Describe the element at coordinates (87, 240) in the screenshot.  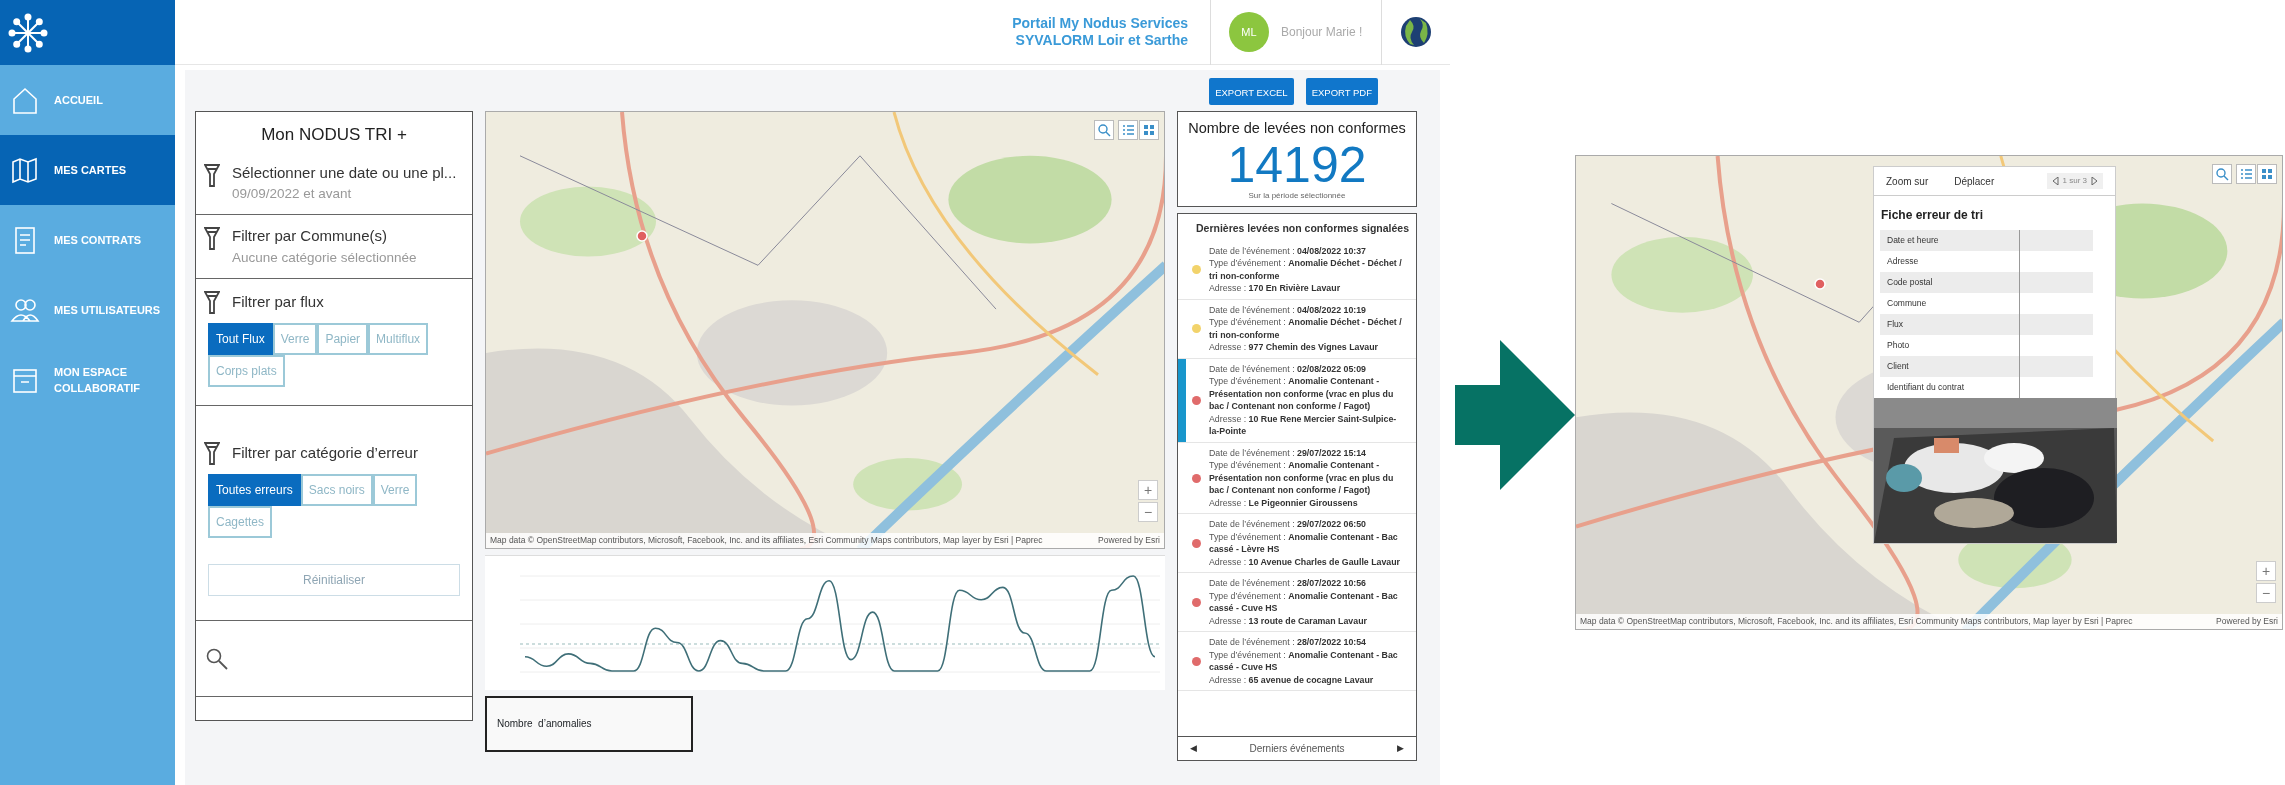
I see `nav-item: MES CONTRATS` at that location.